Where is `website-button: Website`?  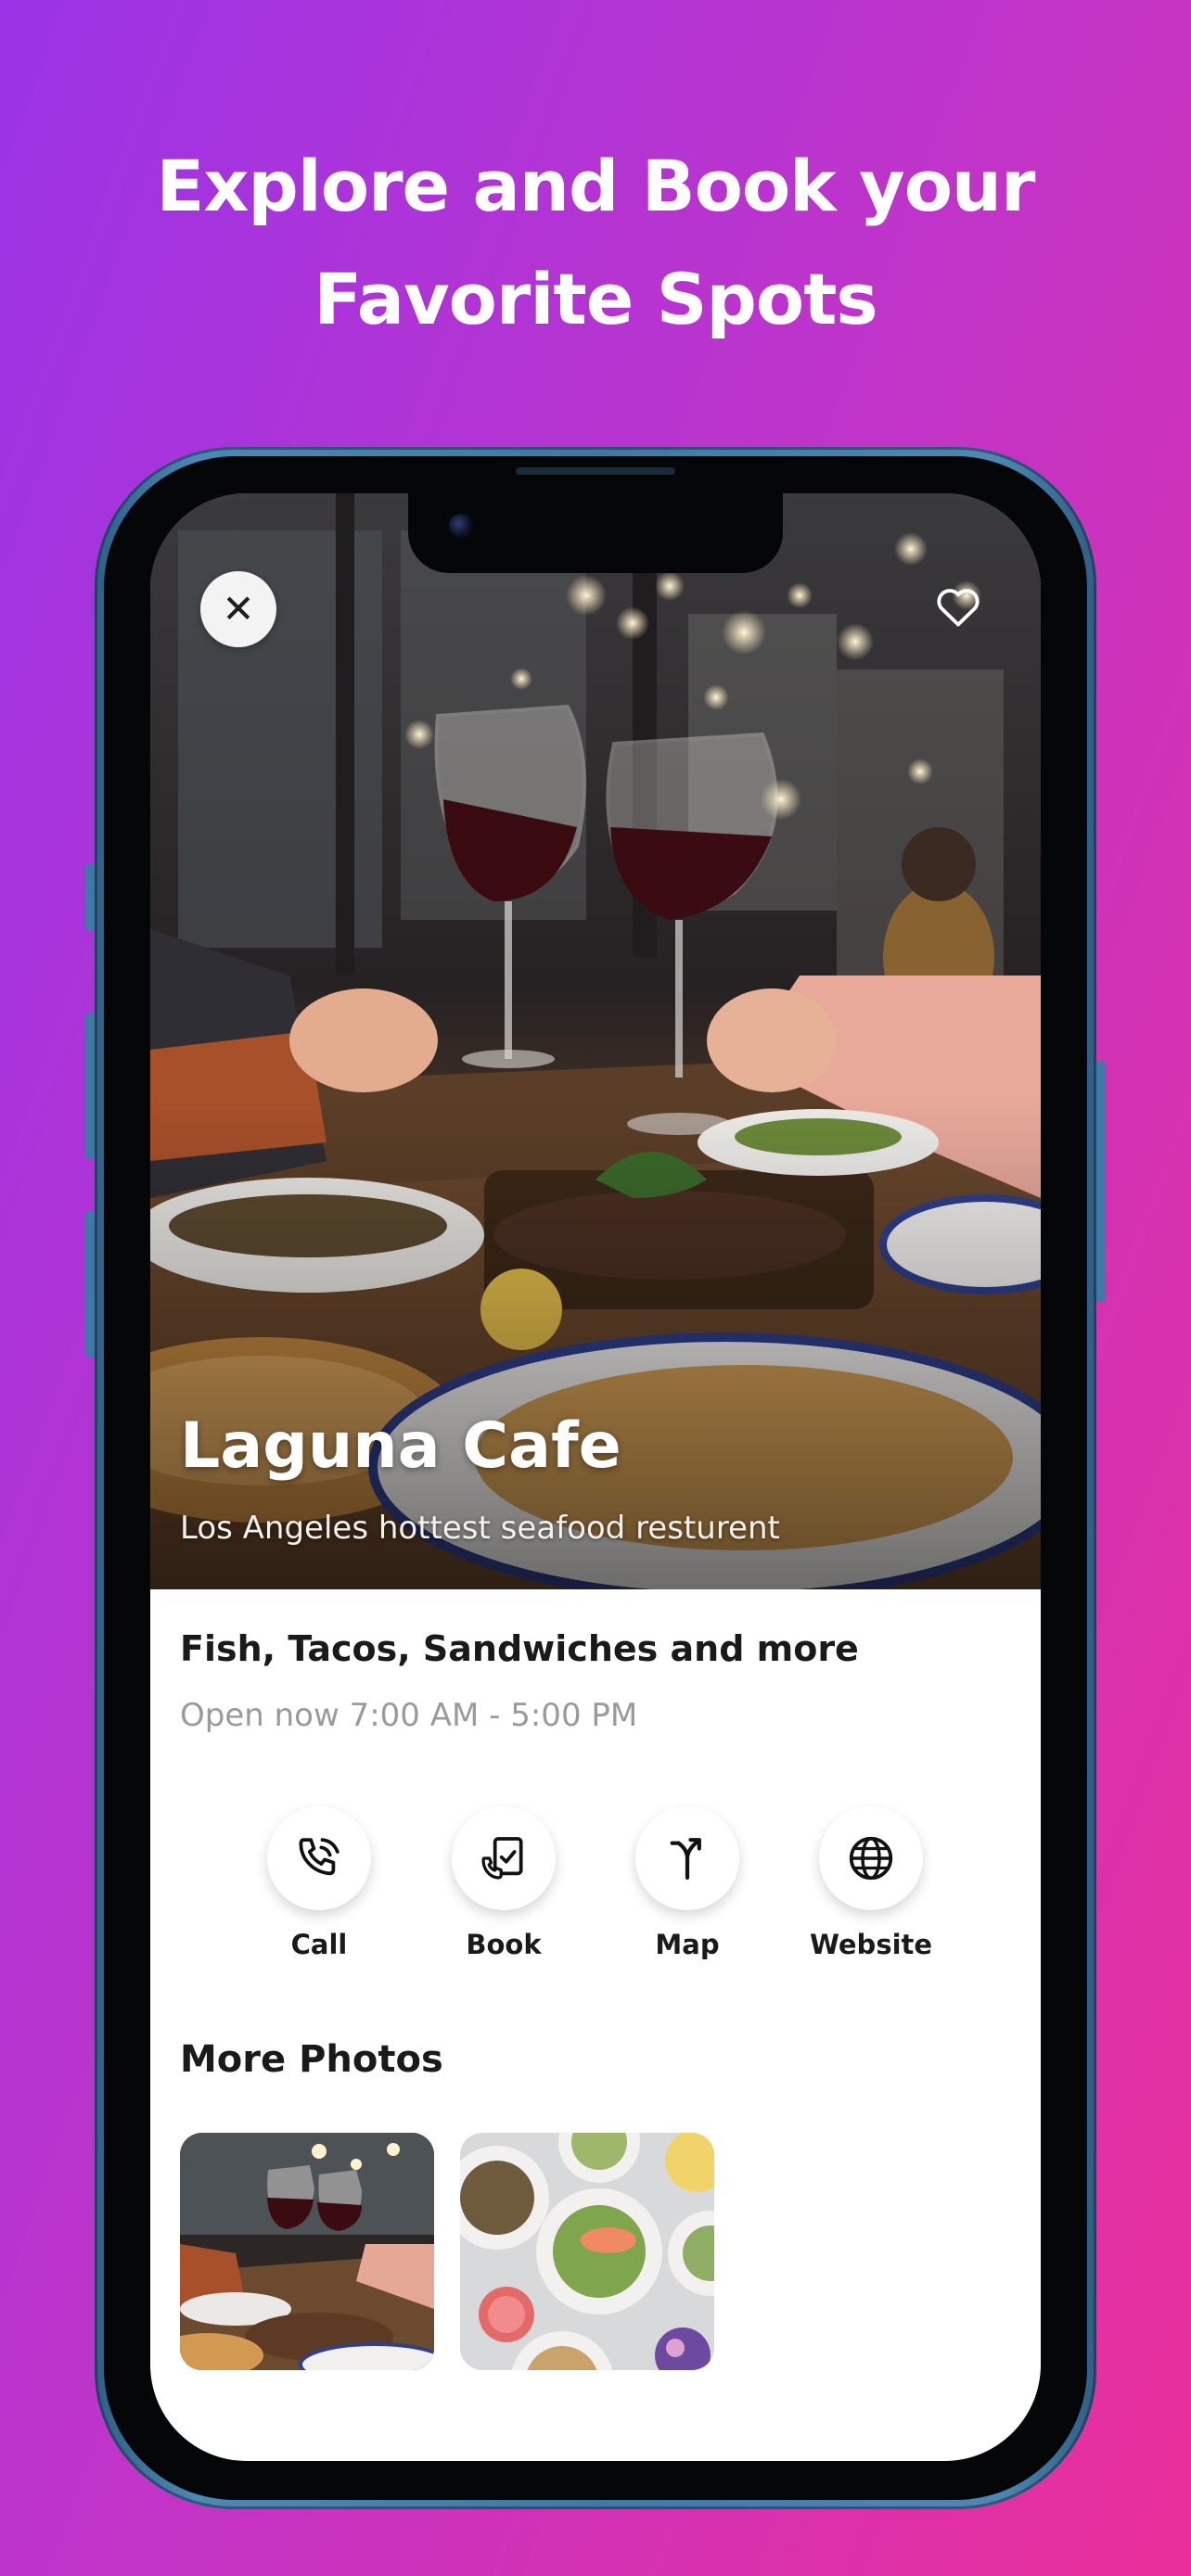
website-button: Website is located at coordinates (871, 1883).